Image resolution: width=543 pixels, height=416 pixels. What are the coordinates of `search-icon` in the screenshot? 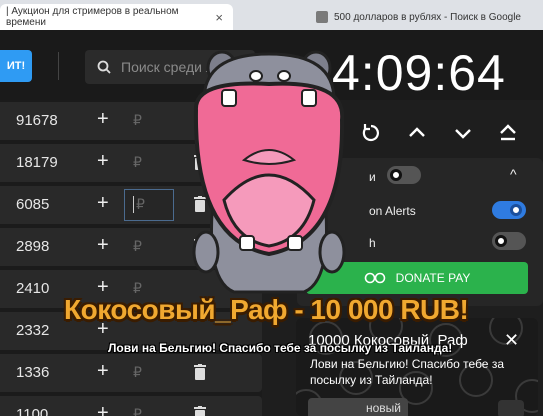 It's located at (104, 67).